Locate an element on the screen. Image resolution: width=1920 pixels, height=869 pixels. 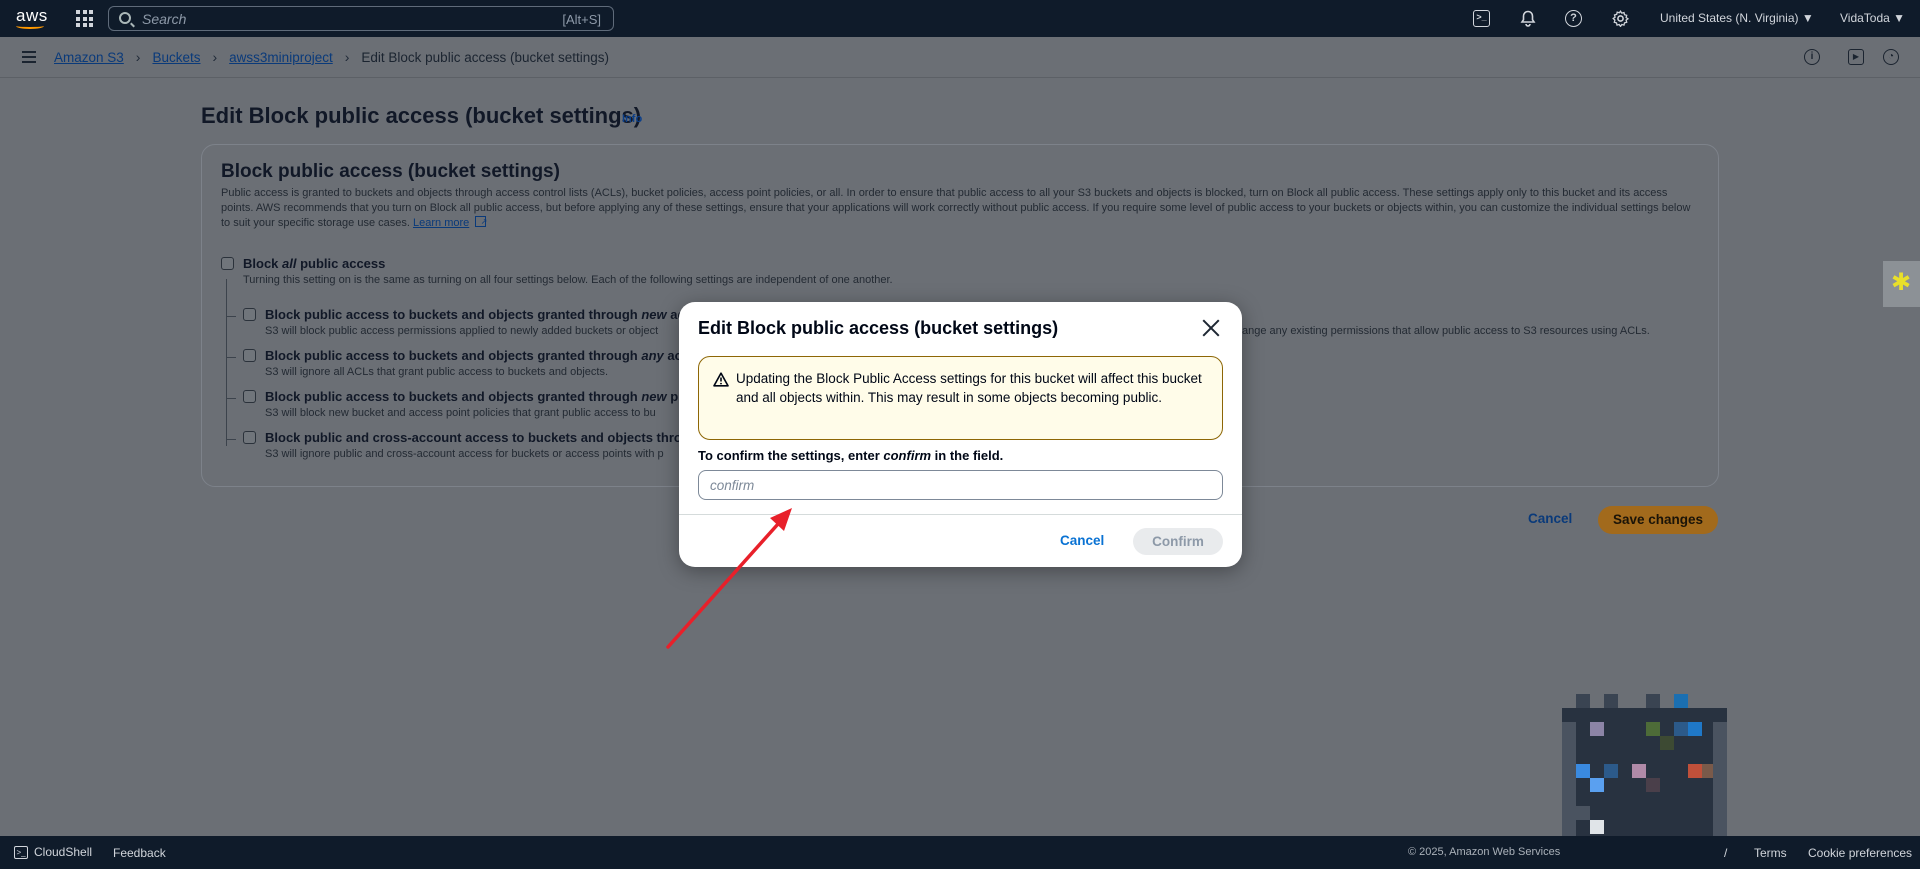
save-changes-button: Save changes is located at coordinates (1658, 520).